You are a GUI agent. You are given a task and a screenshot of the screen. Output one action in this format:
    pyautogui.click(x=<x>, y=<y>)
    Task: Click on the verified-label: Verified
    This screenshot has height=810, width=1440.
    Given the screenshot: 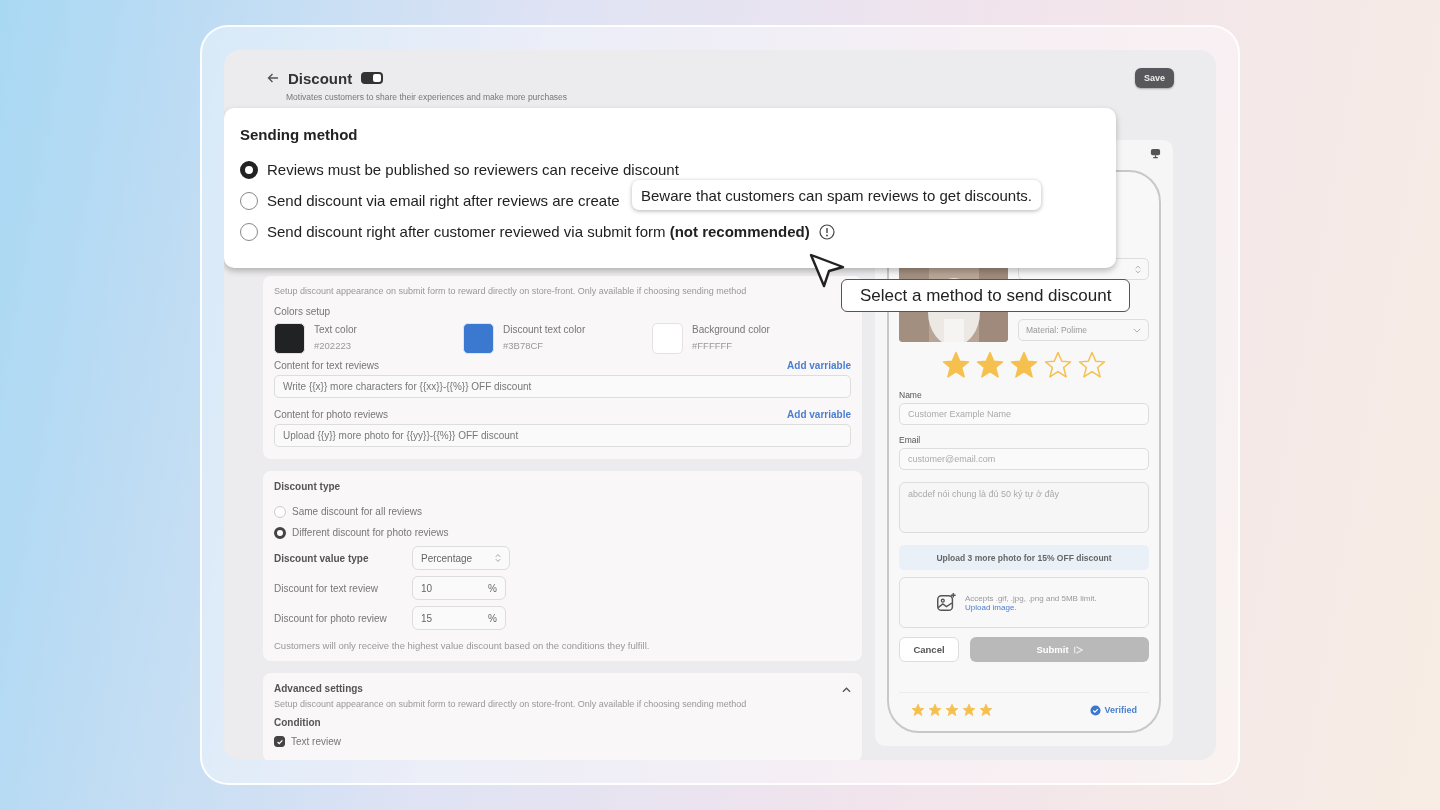 What is the action you would take?
    pyautogui.click(x=1120, y=710)
    